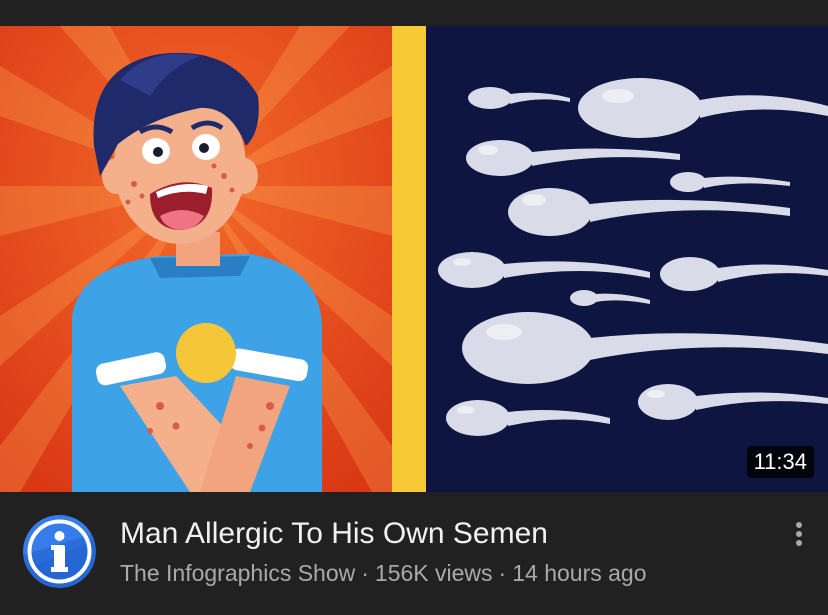  I want to click on more-options-button, so click(799, 534).